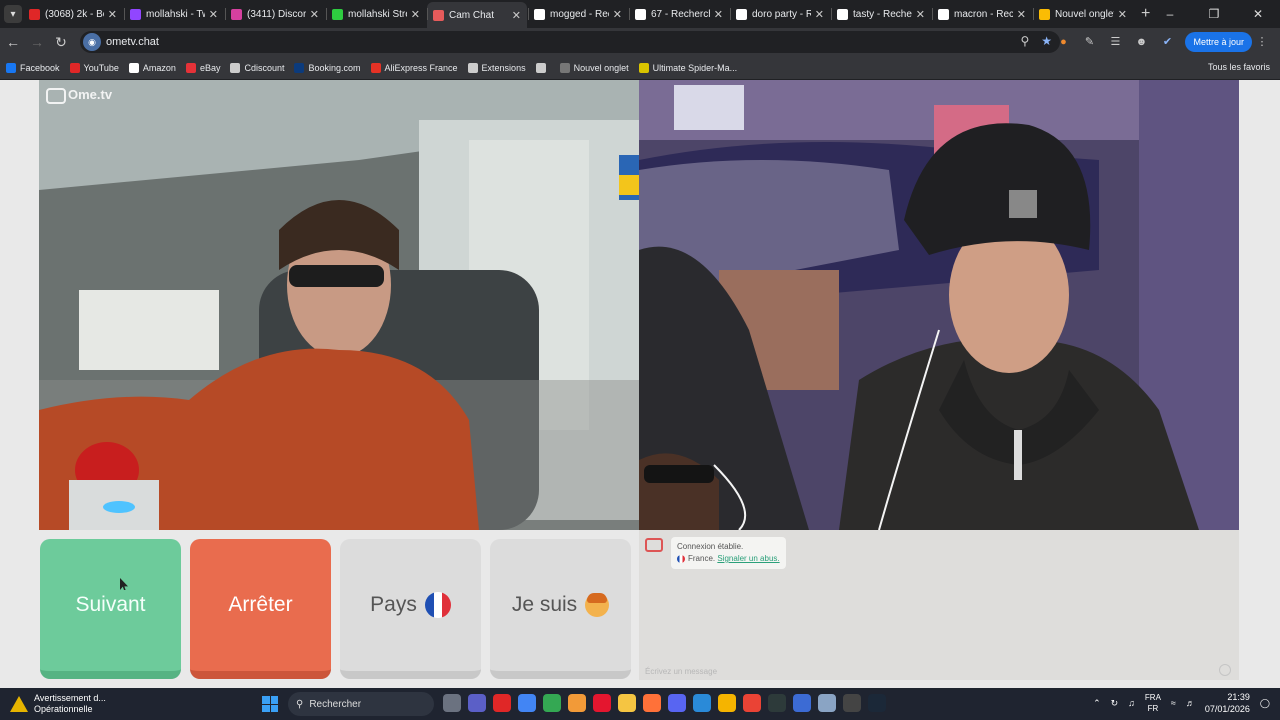 This screenshot has height=720, width=1280. Describe the element at coordinates (496, 67) in the screenshot. I see `bookmark-item: Extensions` at that location.